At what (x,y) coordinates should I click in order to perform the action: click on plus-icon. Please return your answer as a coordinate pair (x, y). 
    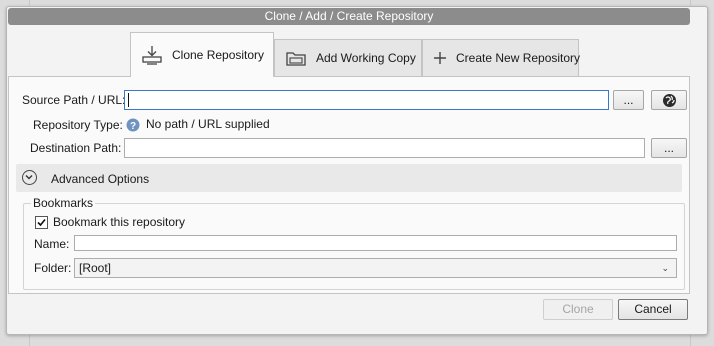
    Looking at the image, I should click on (440, 58).